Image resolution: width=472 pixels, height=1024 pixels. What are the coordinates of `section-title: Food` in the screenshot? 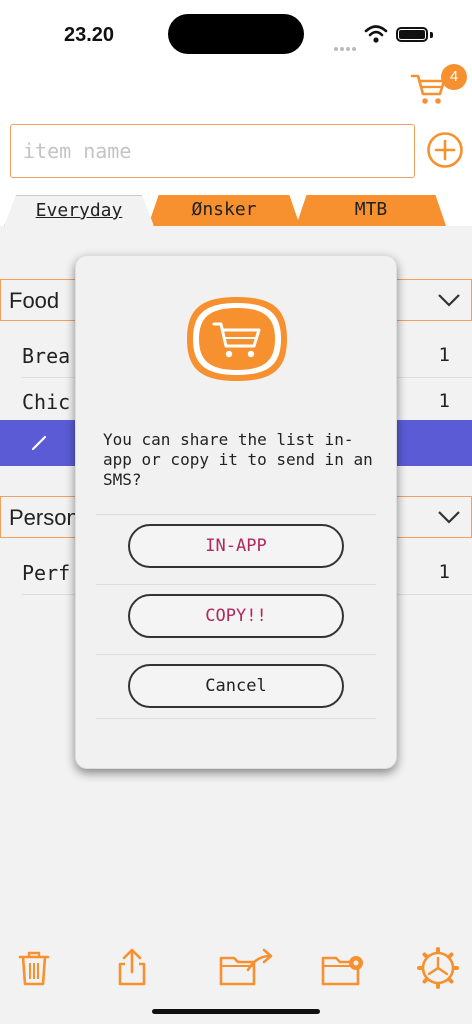 It's located at (34, 300).